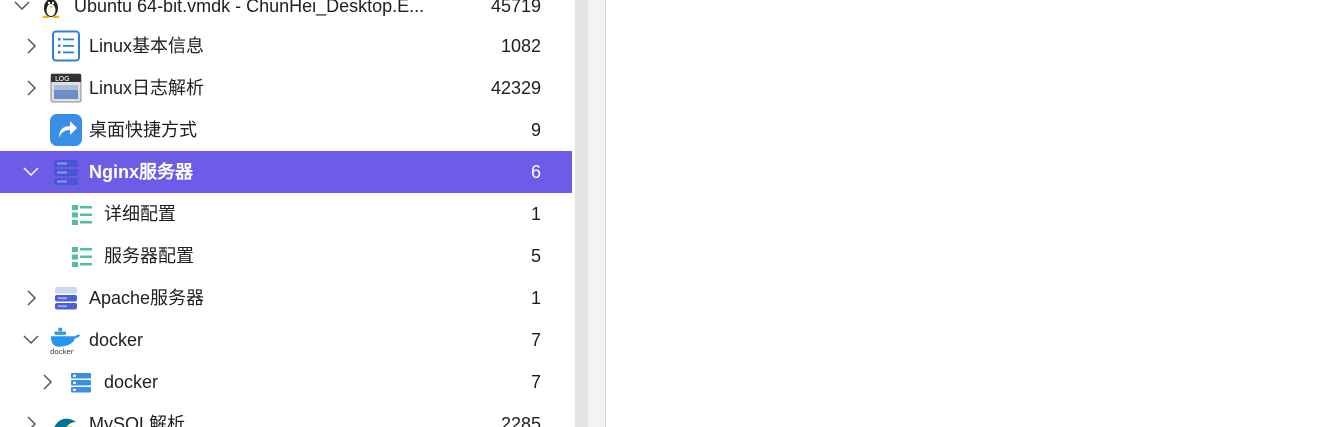 The image size is (1342, 427). I want to click on tree-row-label: 服务器配置, so click(149, 256).